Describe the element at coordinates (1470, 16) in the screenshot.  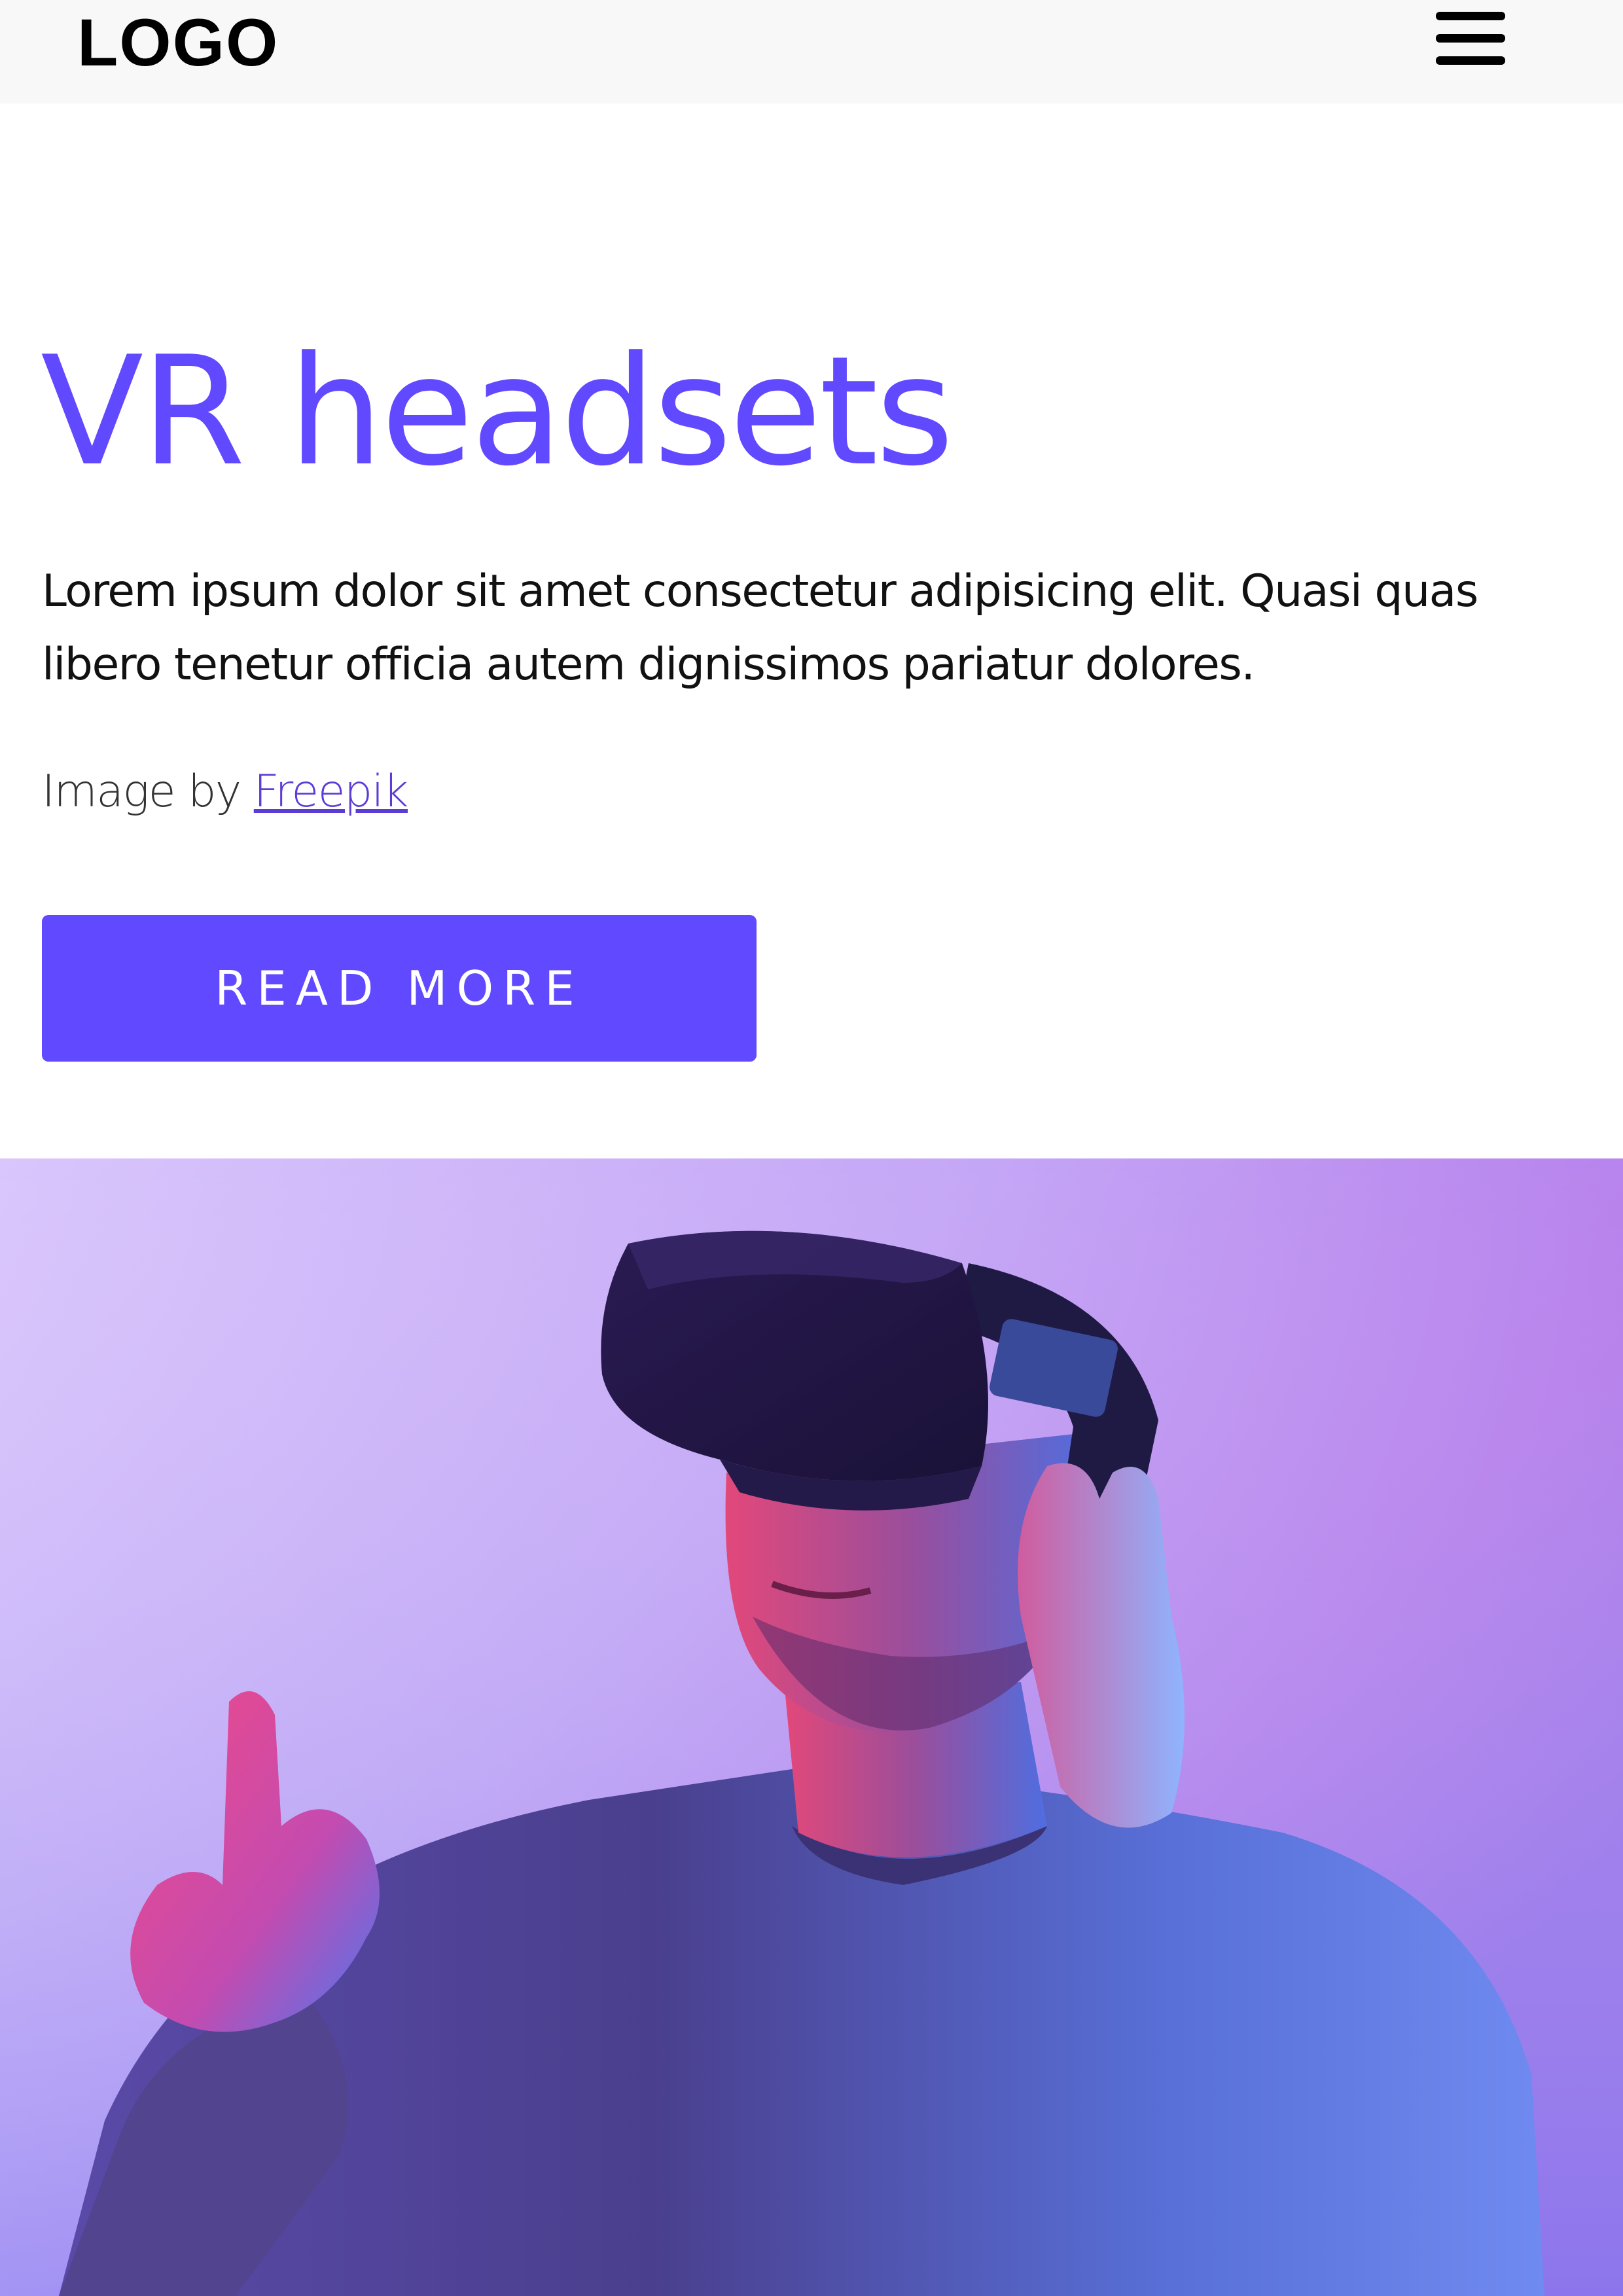
I see `menu-bar-top` at that location.